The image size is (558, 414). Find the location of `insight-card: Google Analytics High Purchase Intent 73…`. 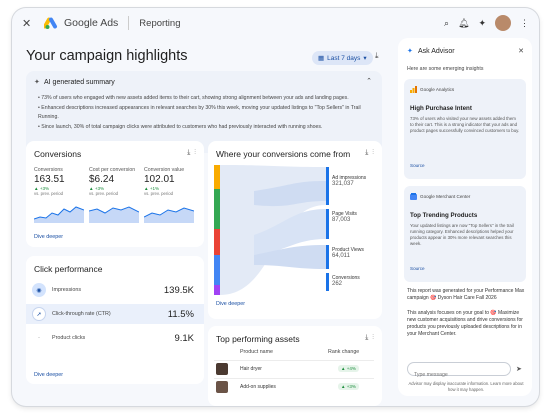

insight-card: Google Analytics High Purchase Intent 73… is located at coordinates (465, 129).